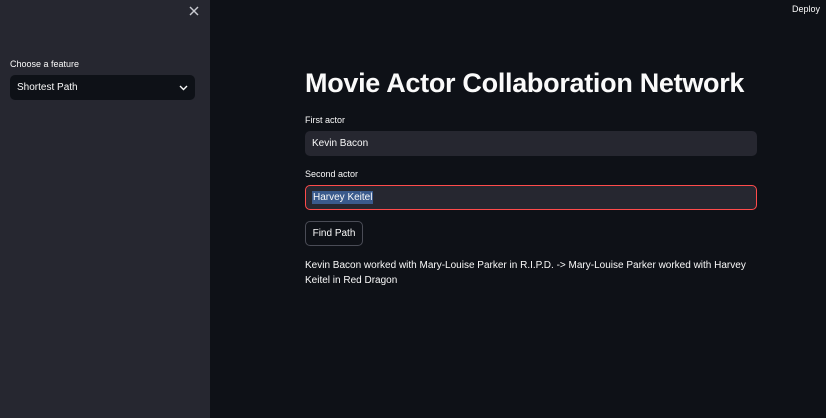 The height and width of the screenshot is (418, 826). I want to click on feature-select-label: Choose a feature, so click(45, 64).